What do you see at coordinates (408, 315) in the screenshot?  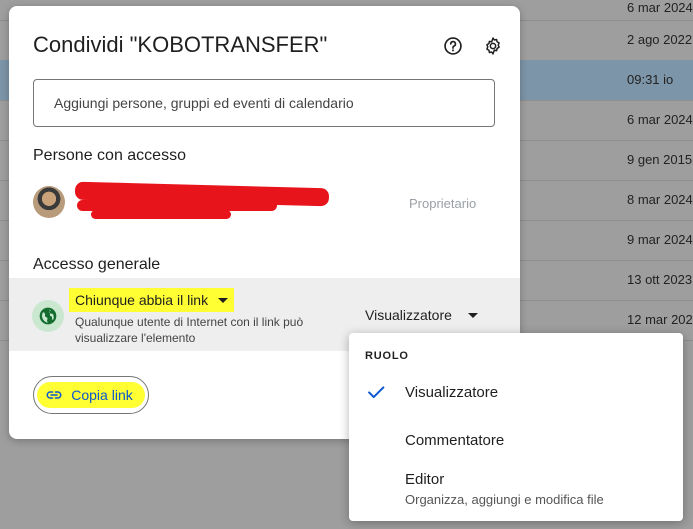 I see `role-value: Visualizzatore` at bounding box center [408, 315].